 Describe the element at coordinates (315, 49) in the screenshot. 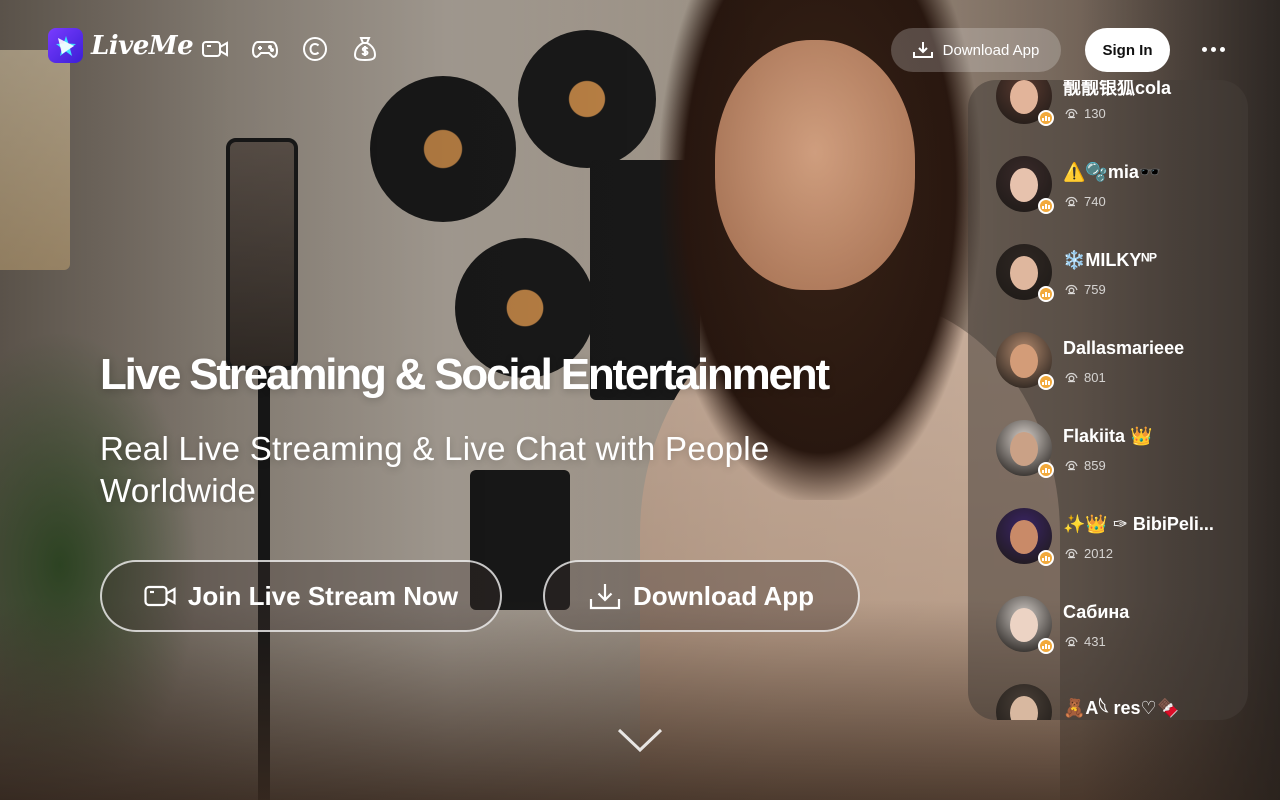

I see `copyright-coin-icon` at that location.